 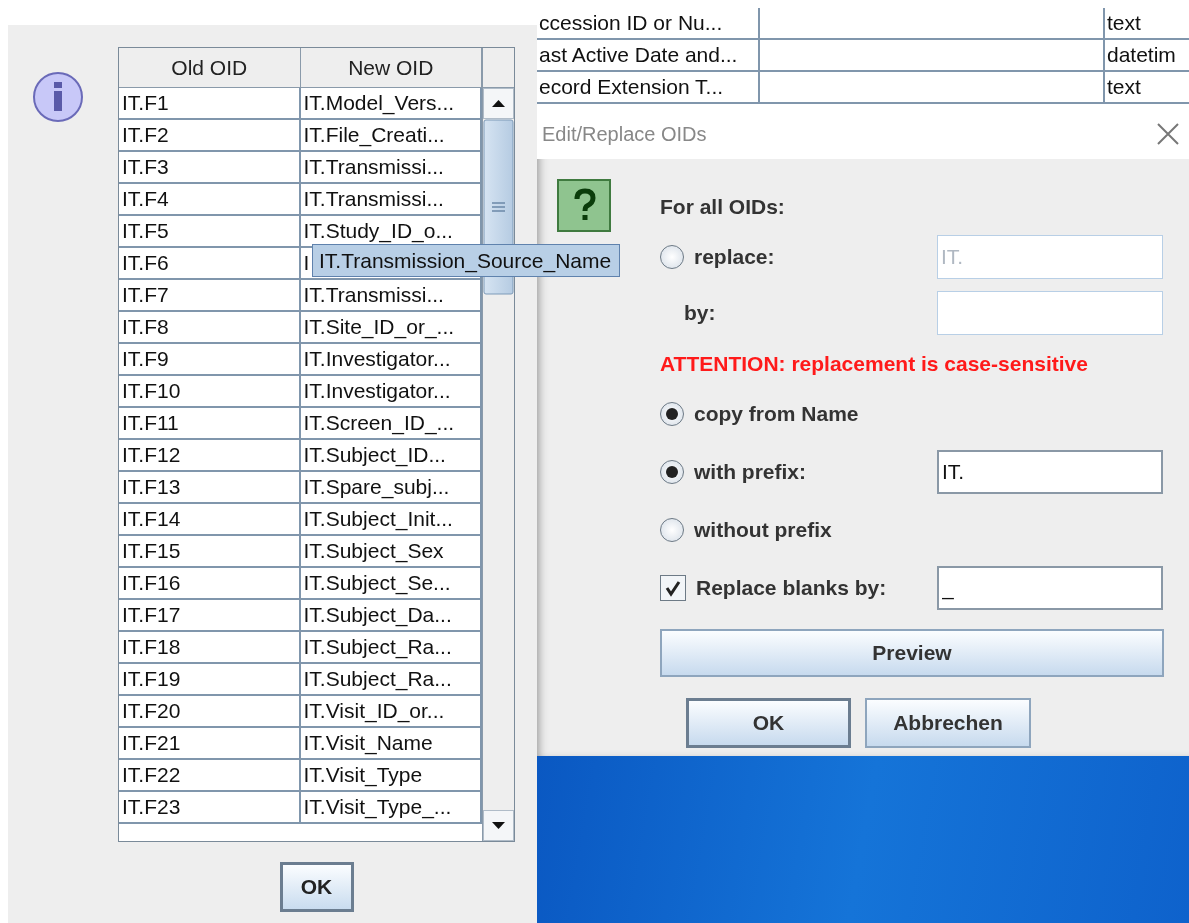 I want to click on field-label: by:, so click(x=700, y=313).